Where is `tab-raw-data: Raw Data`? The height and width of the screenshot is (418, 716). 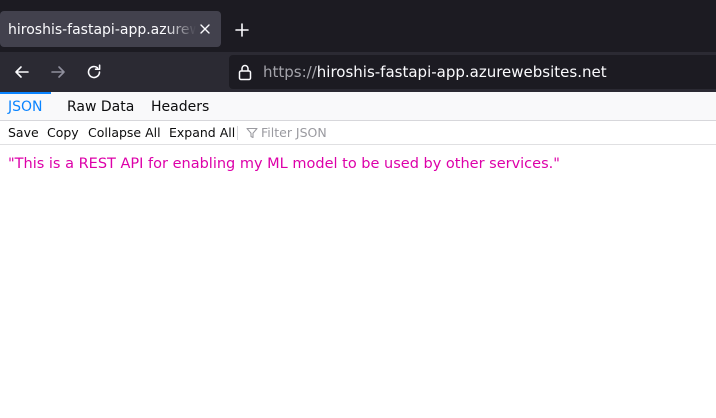
tab-raw-data: Raw Data is located at coordinates (100, 106).